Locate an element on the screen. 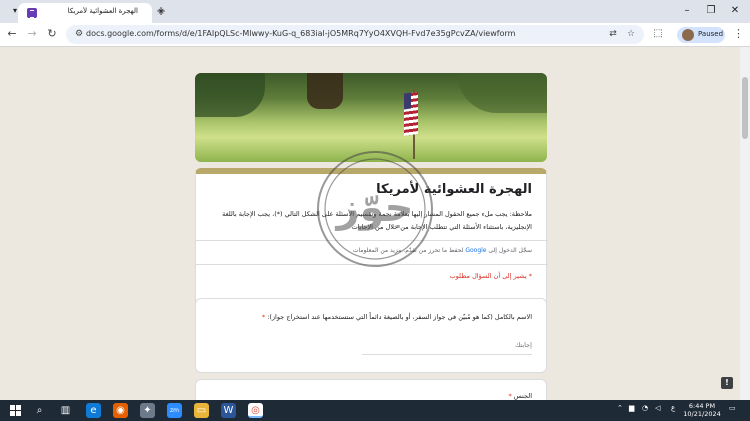 The image size is (750, 421). minimize-button: – is located at coordinates (687, 11).